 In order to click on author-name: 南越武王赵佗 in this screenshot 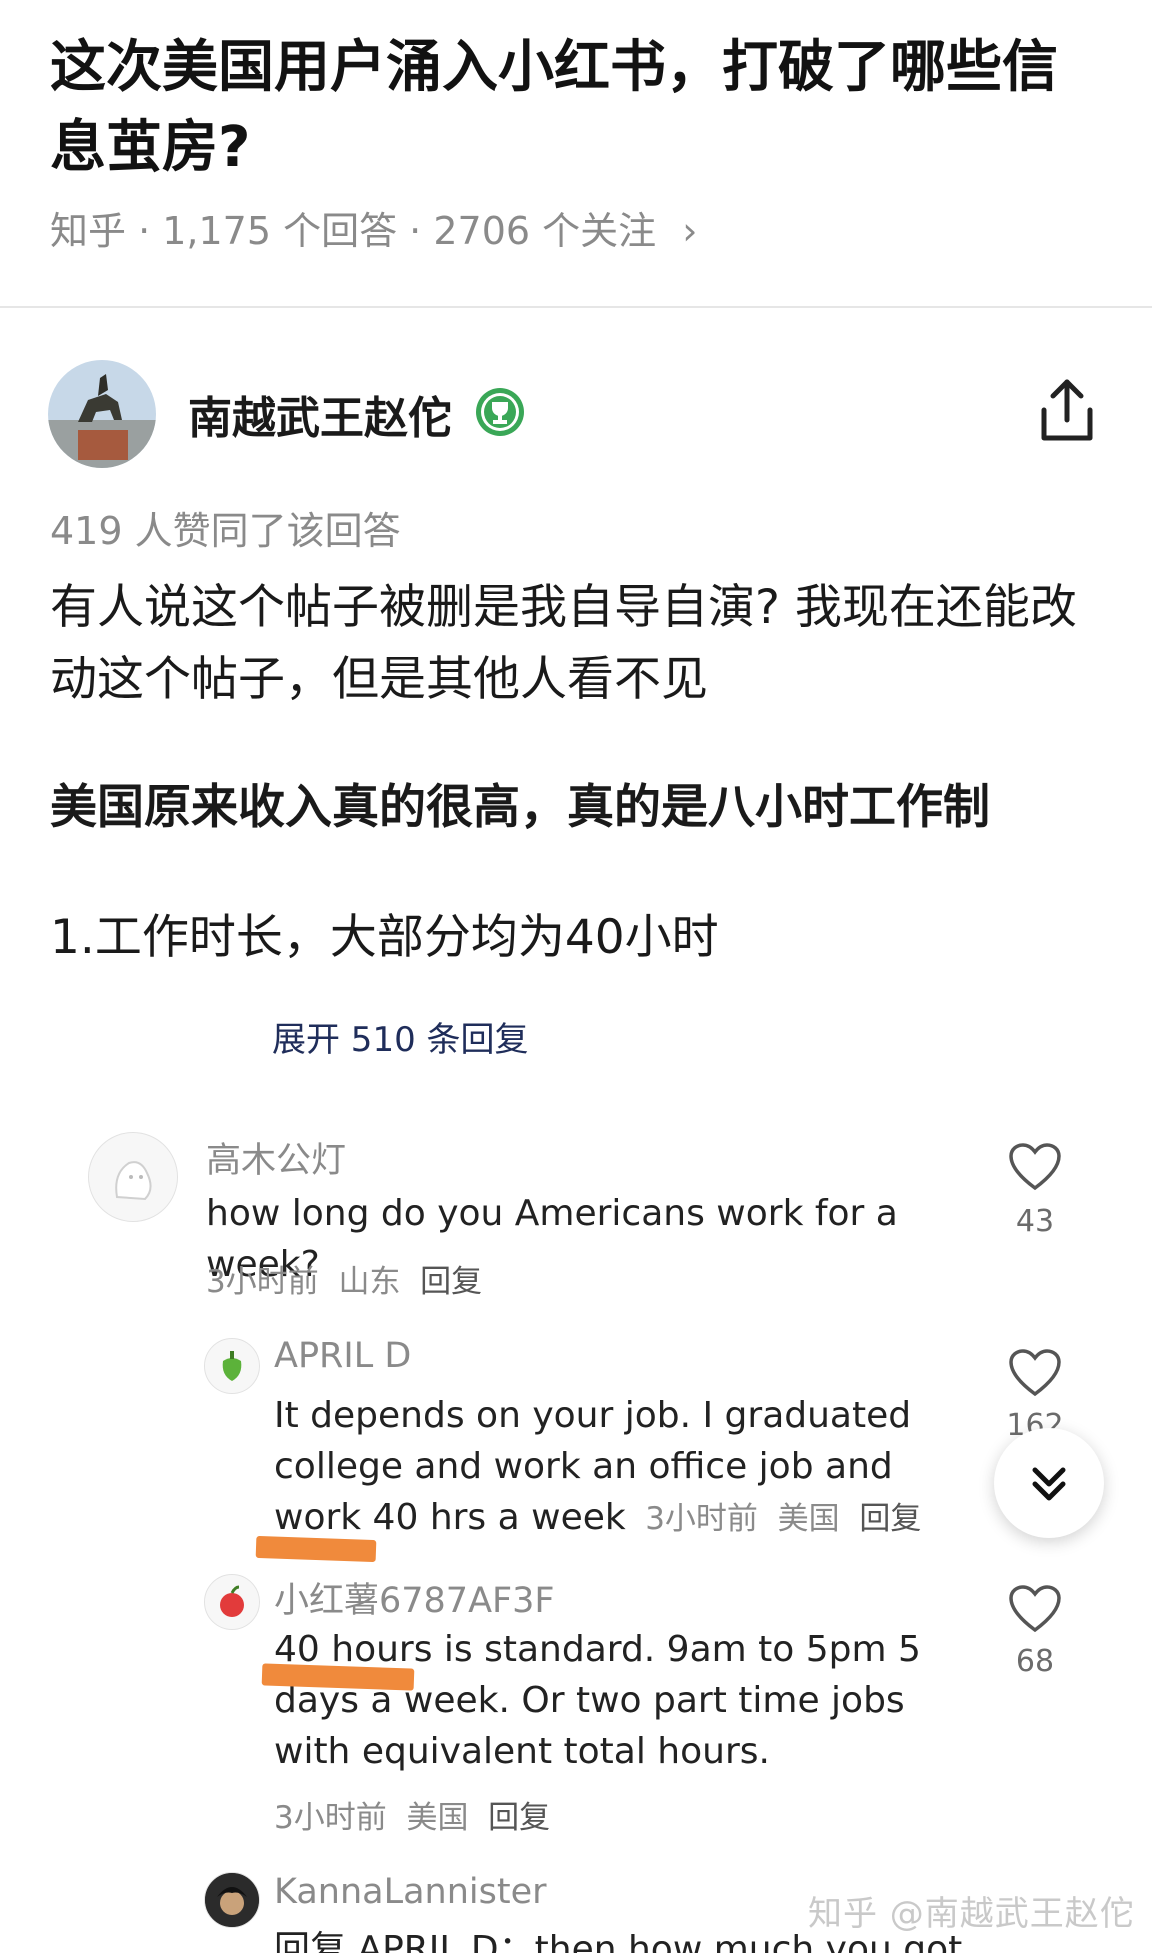, I will do `click(320, 414)`.